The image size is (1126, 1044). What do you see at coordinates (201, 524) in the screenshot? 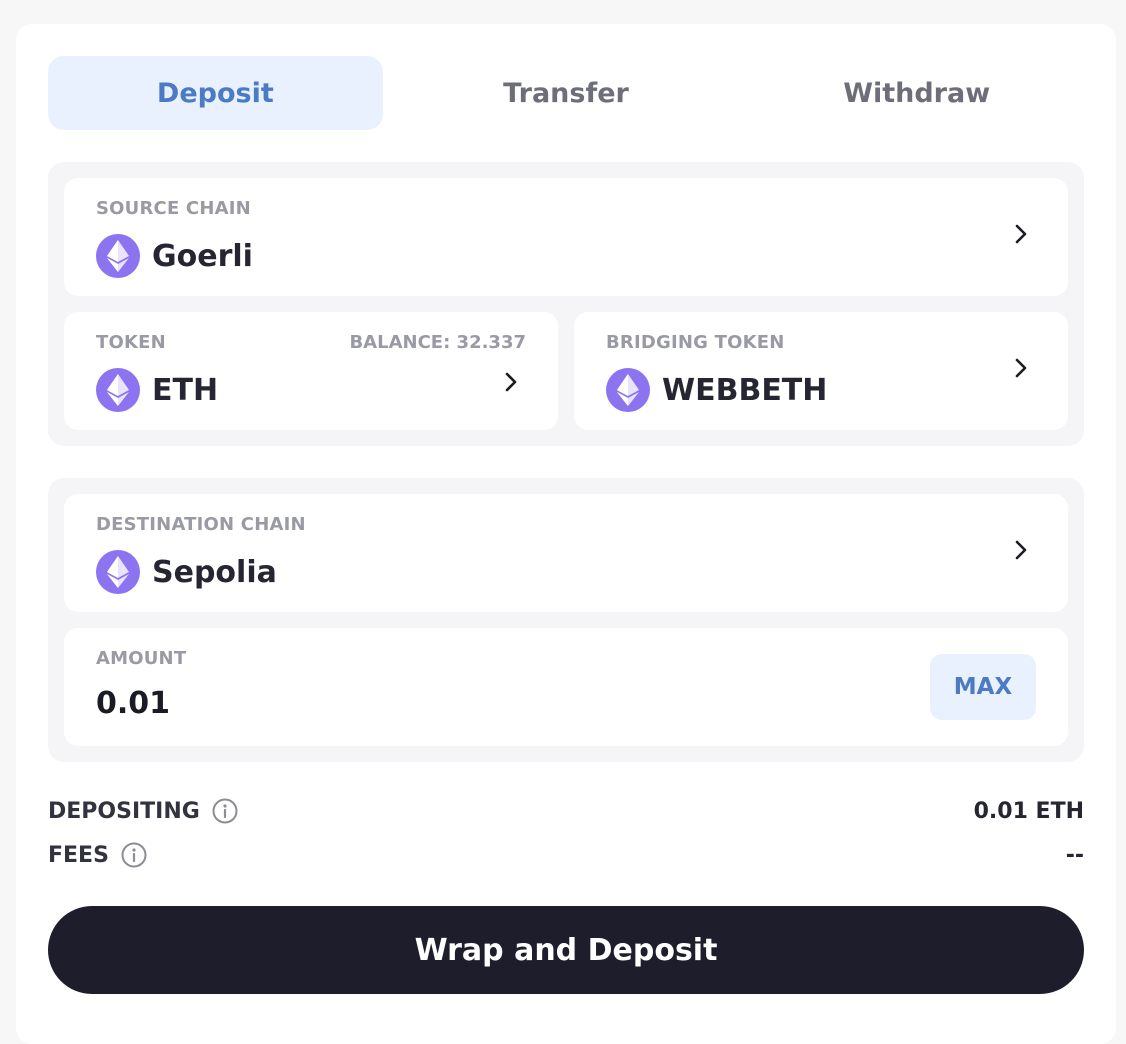
I see `destination-chain-label: DESTINATION CHAIN` at bounding box center [201, 524].